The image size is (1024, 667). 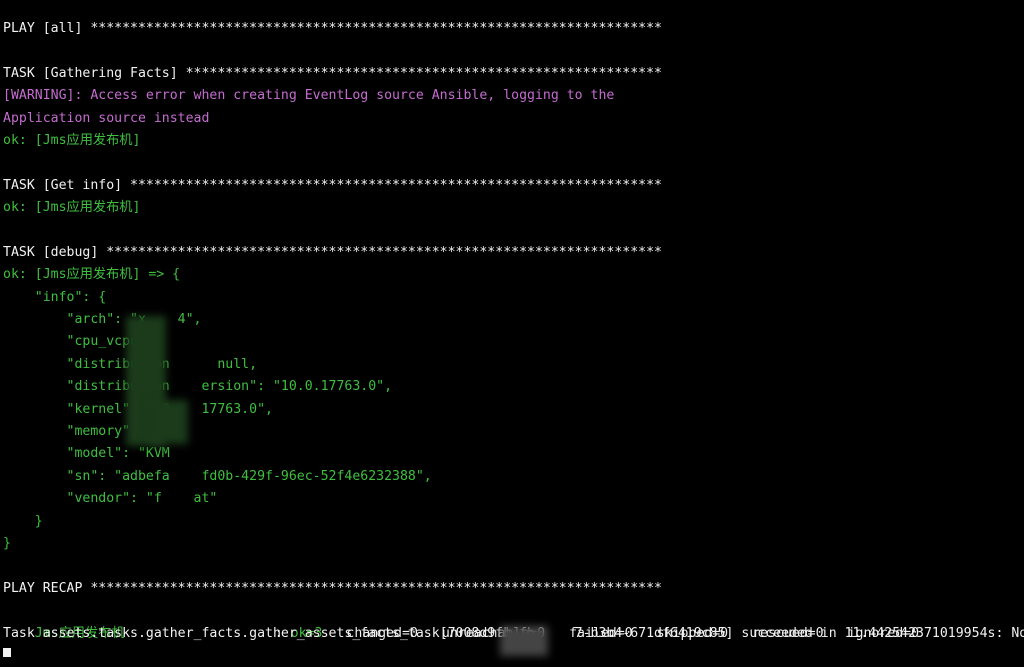 What do you see at coordinates (7, 652) in the screenshot?
I see `terminal-cursor` at bounding box center [7, 652].